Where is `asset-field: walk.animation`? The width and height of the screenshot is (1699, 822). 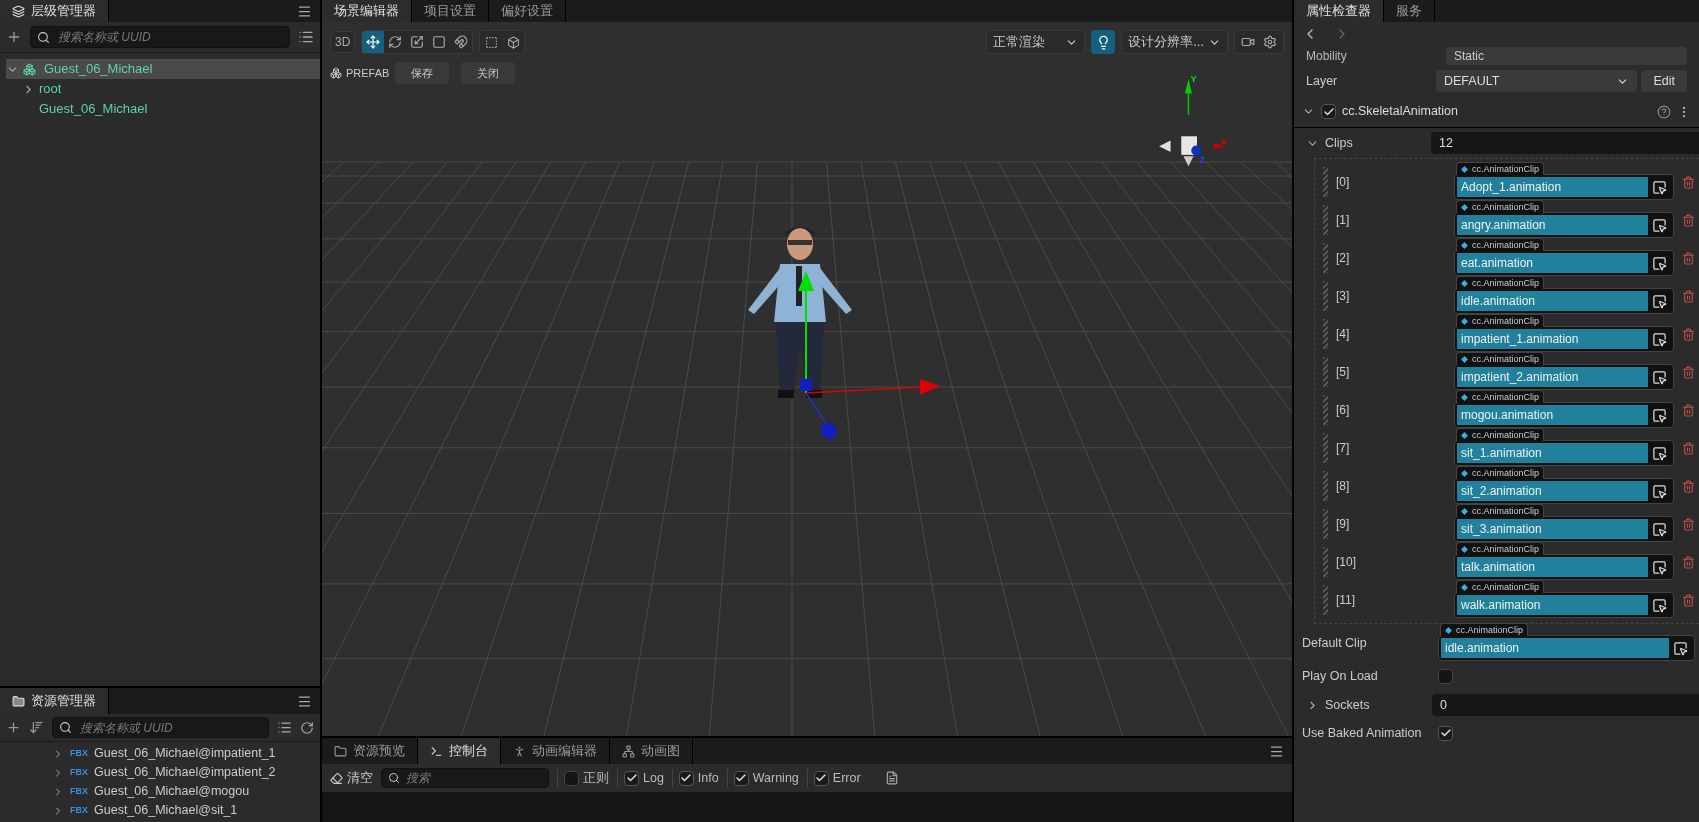 asset-field: walk.animation is located at coordinates (1564, 605).